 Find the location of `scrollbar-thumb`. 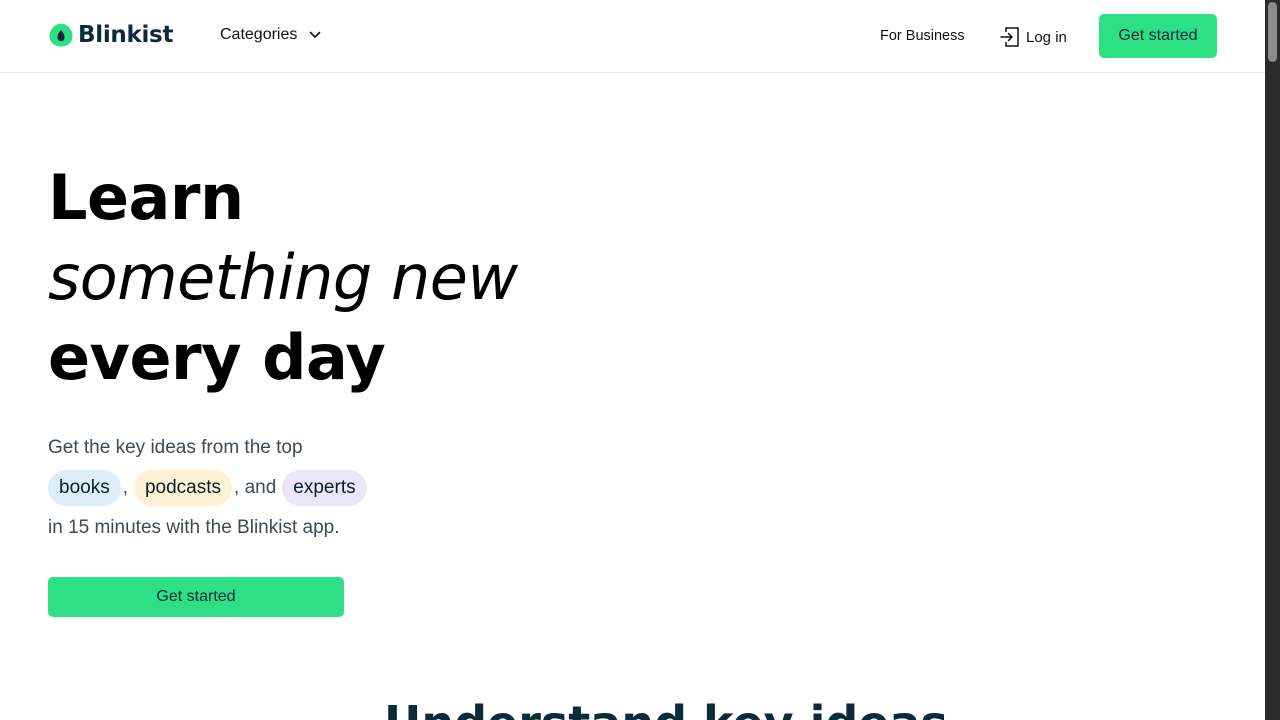

scrollbar-thumb is located at coordinates (1272, 32).